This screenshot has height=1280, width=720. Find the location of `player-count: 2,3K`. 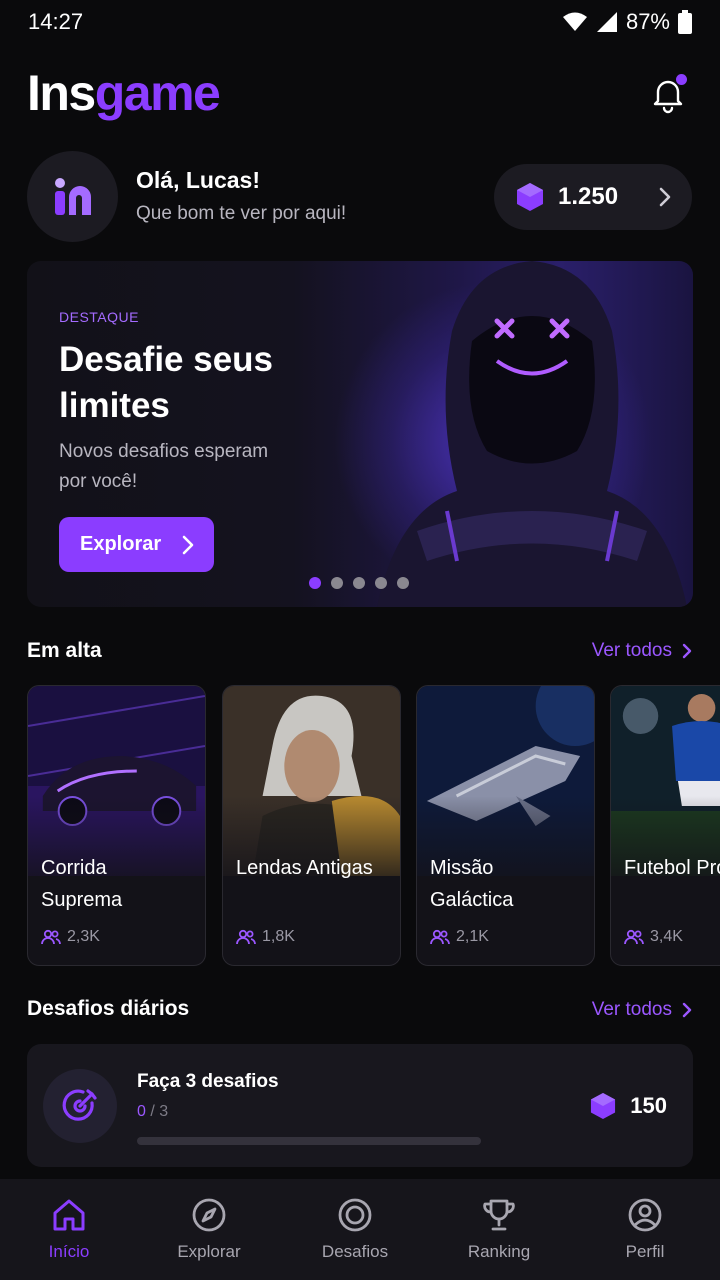

player-count: 2,3K is located at coordinates (70, 937).